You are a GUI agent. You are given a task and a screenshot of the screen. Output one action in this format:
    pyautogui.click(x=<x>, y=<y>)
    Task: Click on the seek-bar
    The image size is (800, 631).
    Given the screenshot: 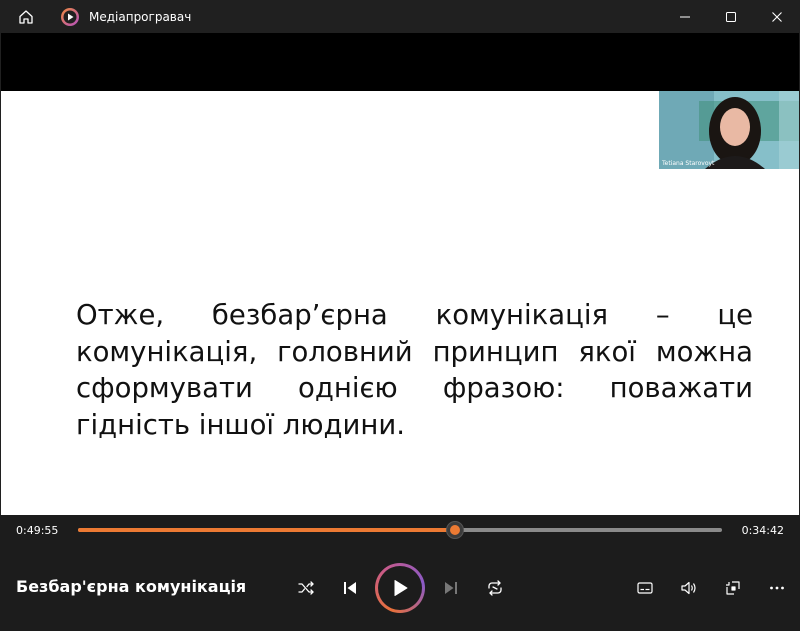 What is the action you would take?
    pyautogui.click(x=400, y=530)
    